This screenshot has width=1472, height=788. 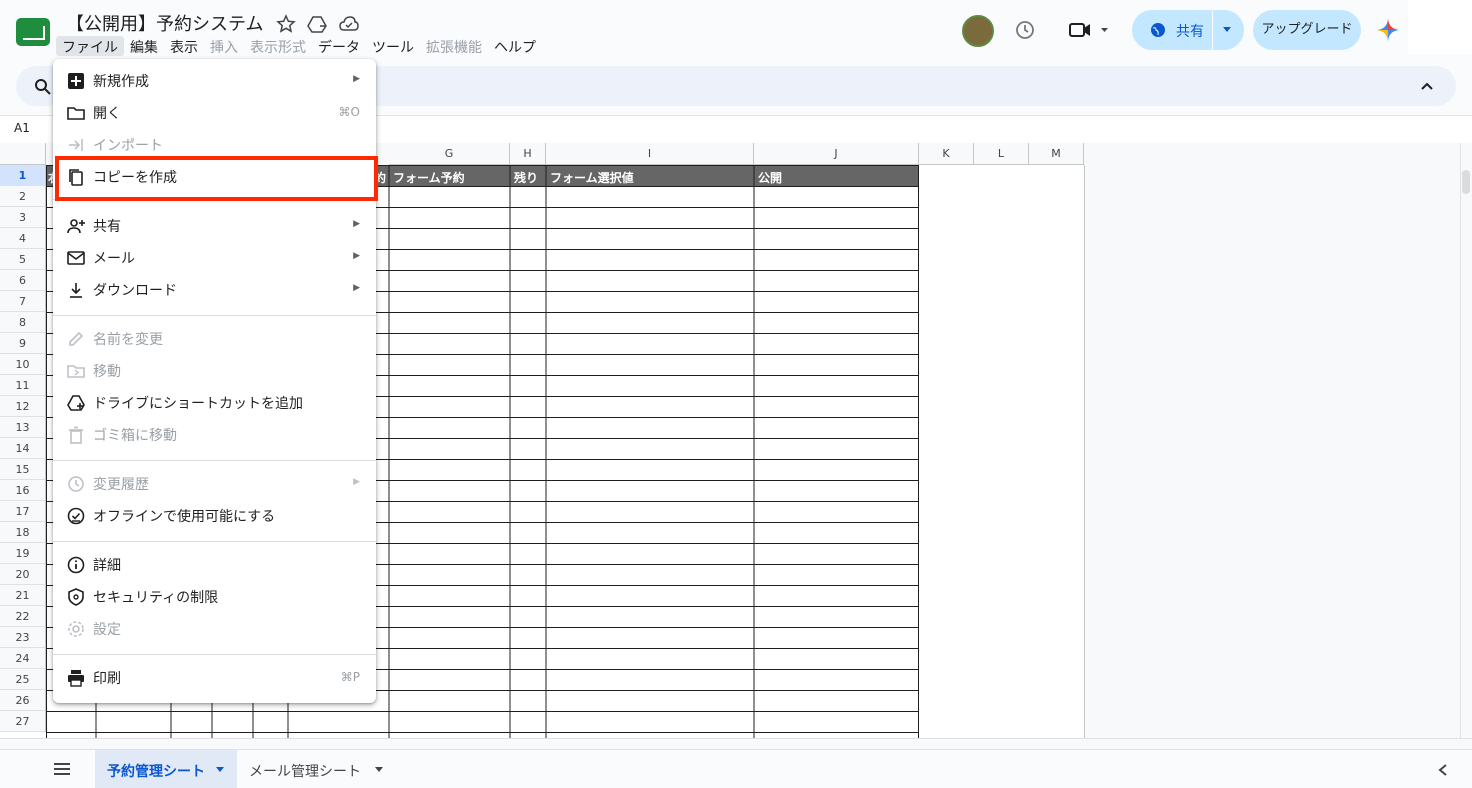 I want to click on avatar, so click(x=978, y=31).